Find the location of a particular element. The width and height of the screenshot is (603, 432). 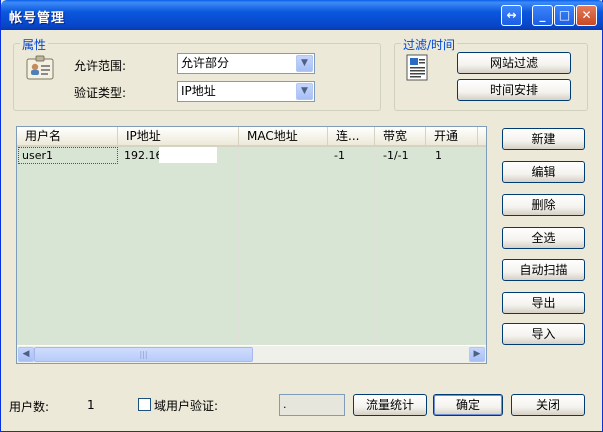

maximize-button: □ is located at coordinates (564, 15).